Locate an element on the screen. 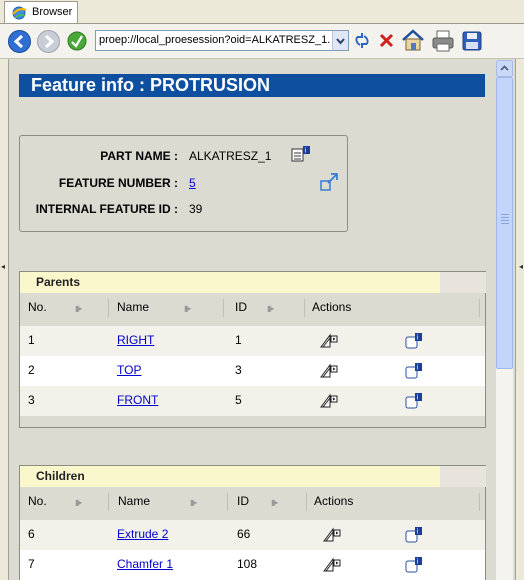 The height and width of the screenshot is (580, 524). model-info-icon: i is located at coordinates (301, 154).